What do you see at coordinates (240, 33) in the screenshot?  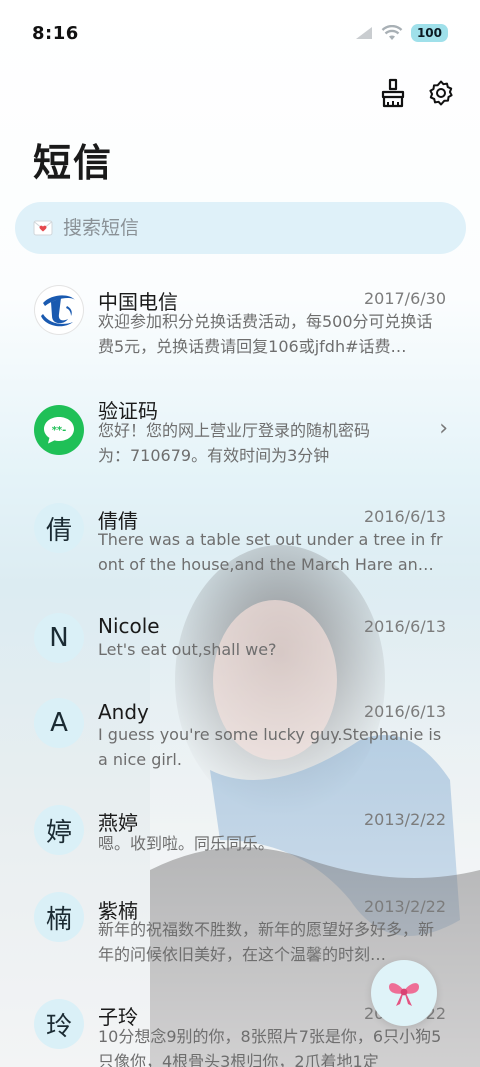 I see `status-bar: 8:16 100` at bounding box center [240, 33].